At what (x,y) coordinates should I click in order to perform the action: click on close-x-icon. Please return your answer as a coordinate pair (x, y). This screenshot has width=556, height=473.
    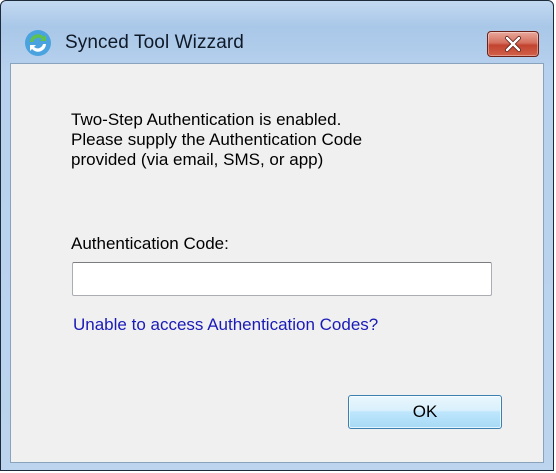
    Looking at the image, I should click on (513, 44).